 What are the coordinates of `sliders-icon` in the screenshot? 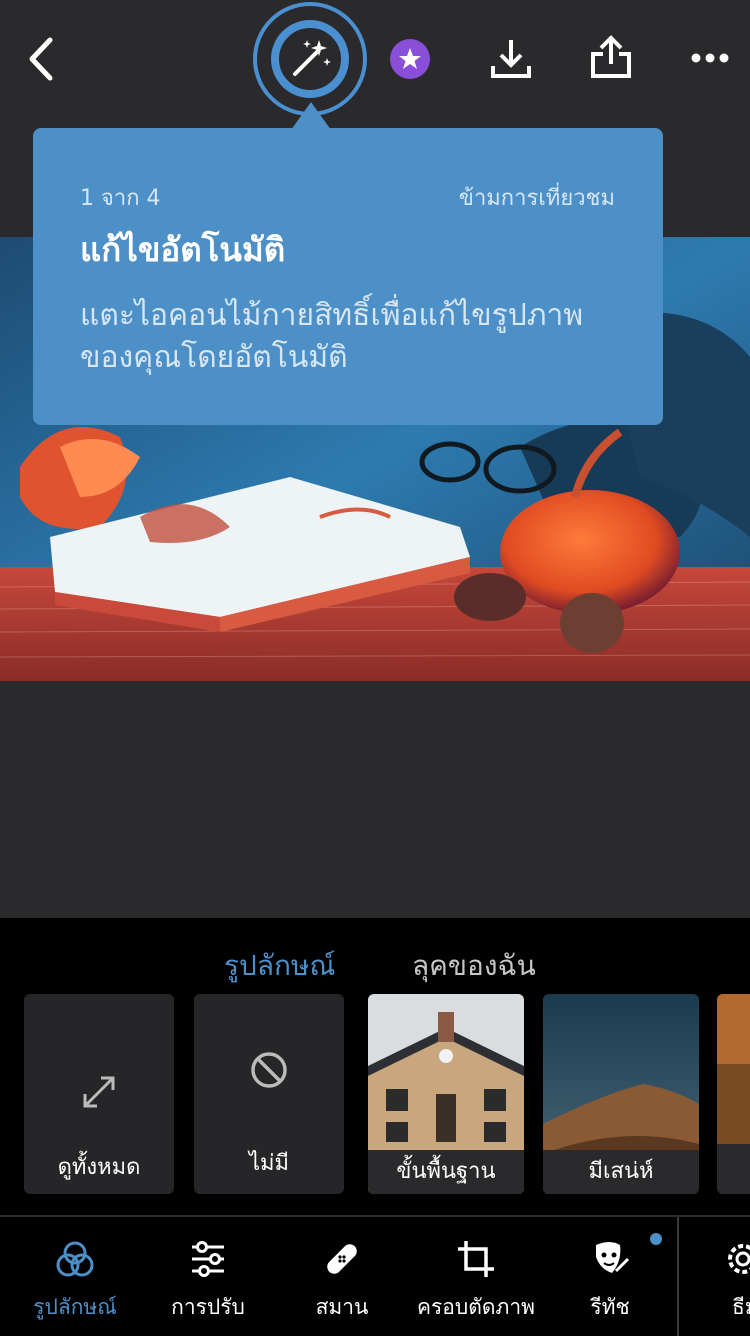 It's located at (208, 1259).